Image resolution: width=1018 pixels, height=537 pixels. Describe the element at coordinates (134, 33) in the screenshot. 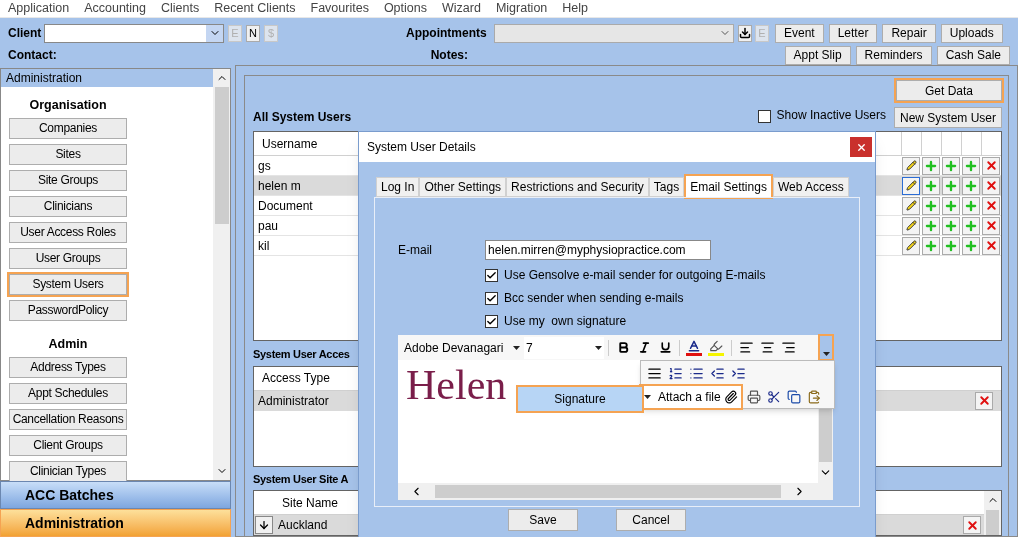

I see `client-combobox` at that location.